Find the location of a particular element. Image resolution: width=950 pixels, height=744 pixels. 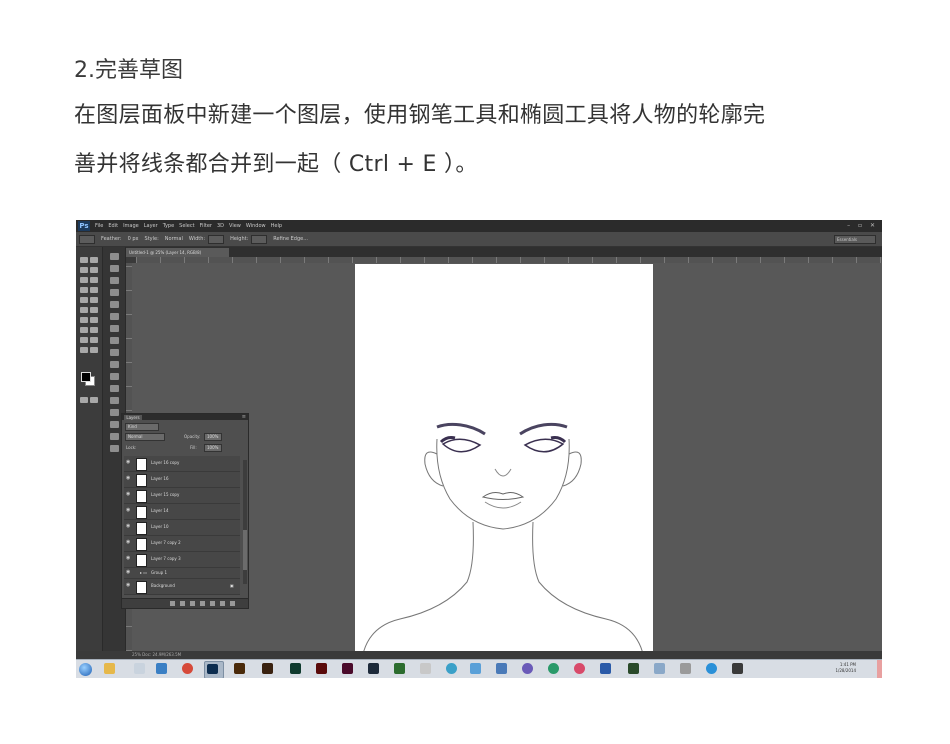

dodge-tool-icon is located at coordinates (94, 320).